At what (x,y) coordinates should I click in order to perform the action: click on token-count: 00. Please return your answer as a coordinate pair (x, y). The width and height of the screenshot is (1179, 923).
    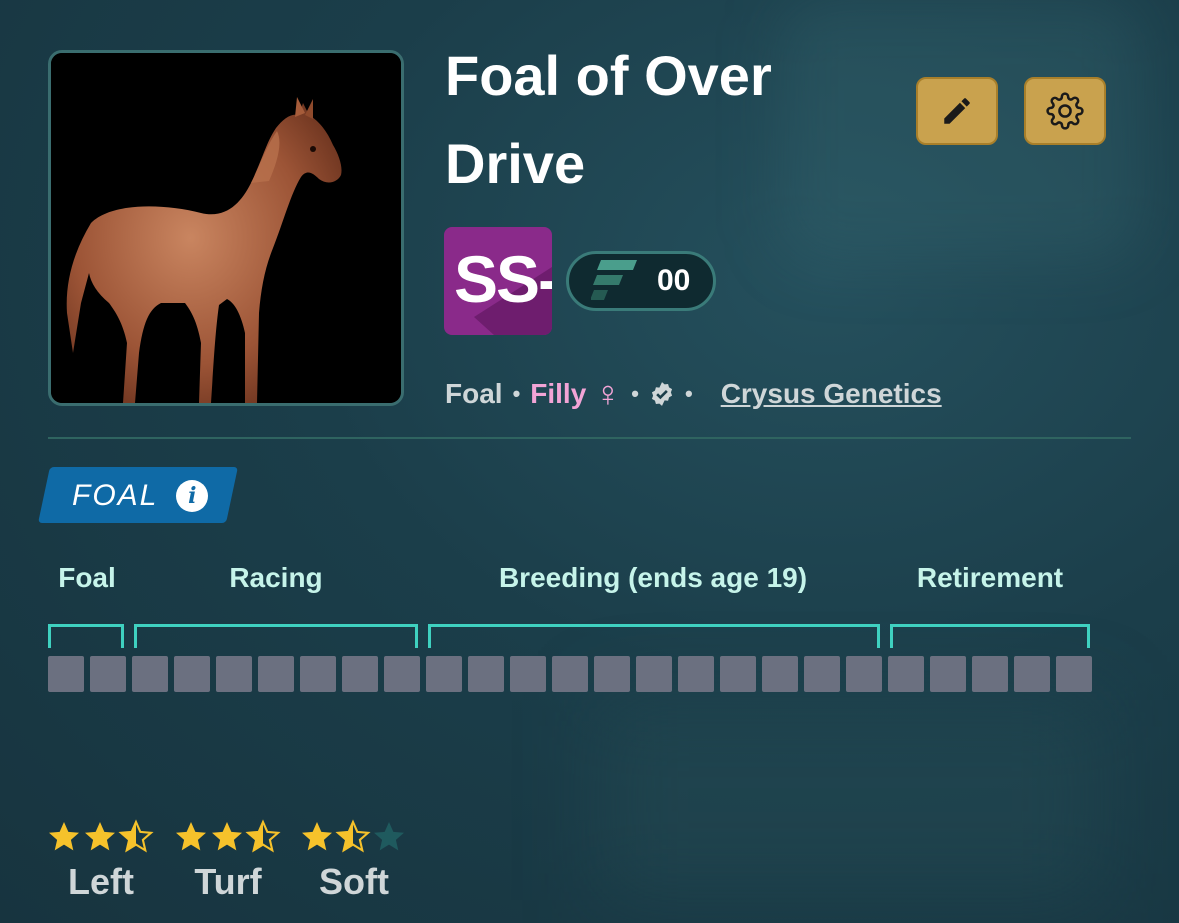
    Looking at the image, I should click on (674, 280).